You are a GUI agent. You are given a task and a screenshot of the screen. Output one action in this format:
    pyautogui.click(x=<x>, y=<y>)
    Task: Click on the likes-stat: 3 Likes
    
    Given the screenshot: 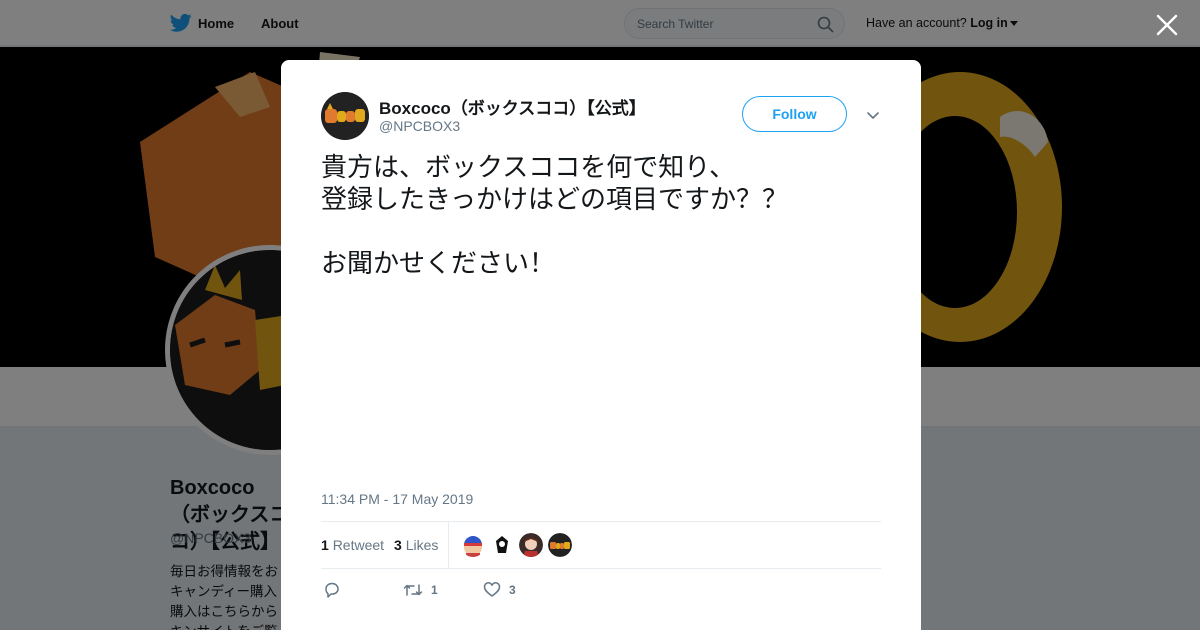 What is the action you would take?
    pyautogui.click(x=416, y=545)
    